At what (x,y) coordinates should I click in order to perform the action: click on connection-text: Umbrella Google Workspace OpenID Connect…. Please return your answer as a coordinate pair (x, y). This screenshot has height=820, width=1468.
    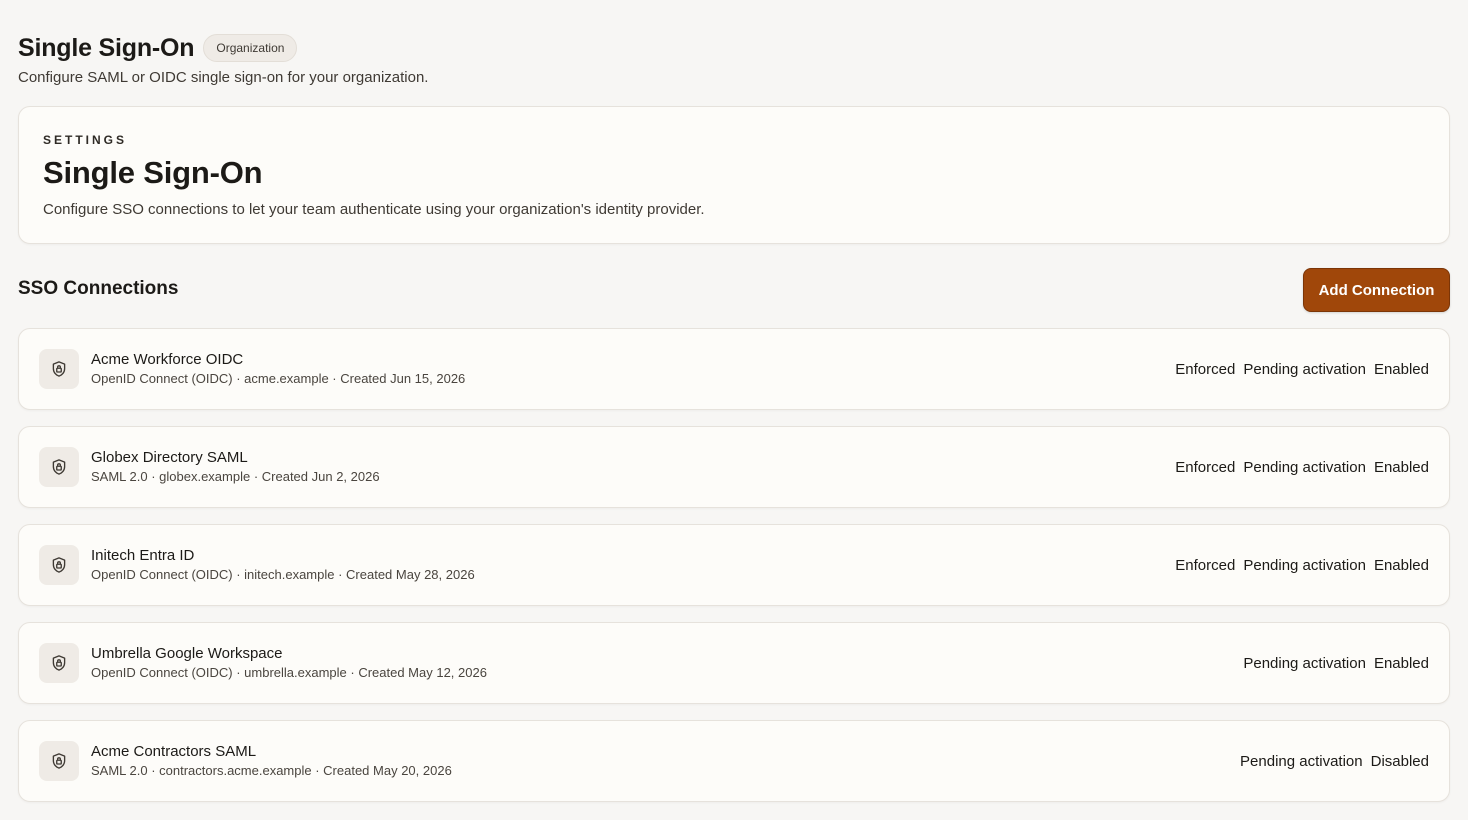
    Looking at the image, I should click on (667, 663).